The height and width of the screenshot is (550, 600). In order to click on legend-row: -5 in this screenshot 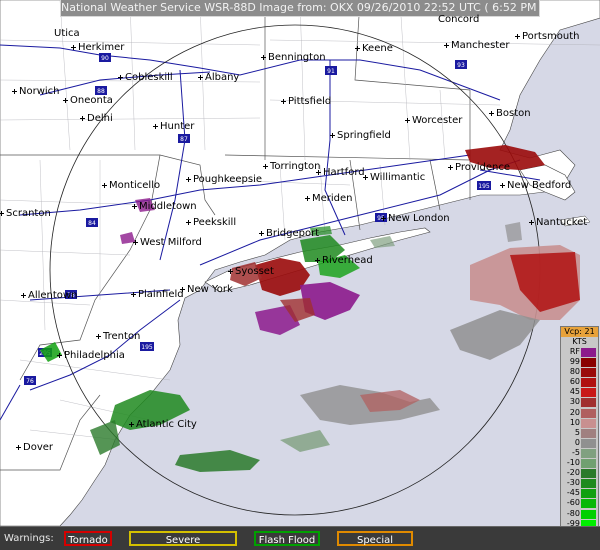, I will do `click(579, 453)`.